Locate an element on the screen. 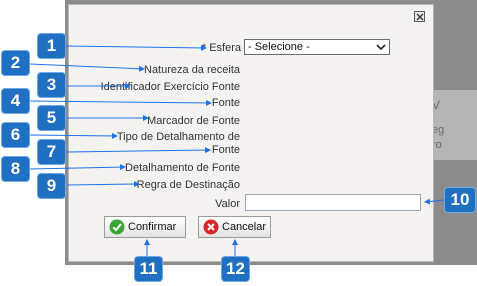  callout-badge-12: 12 is located at coordinates (235, 269).